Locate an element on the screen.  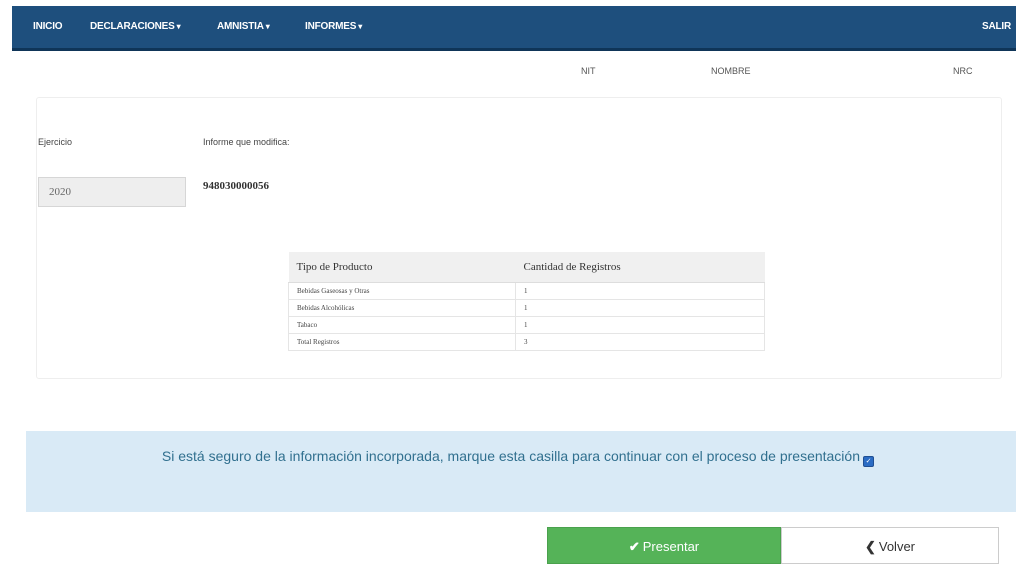
present-button: ✔ Presentar is located at coordinates (664, 545).